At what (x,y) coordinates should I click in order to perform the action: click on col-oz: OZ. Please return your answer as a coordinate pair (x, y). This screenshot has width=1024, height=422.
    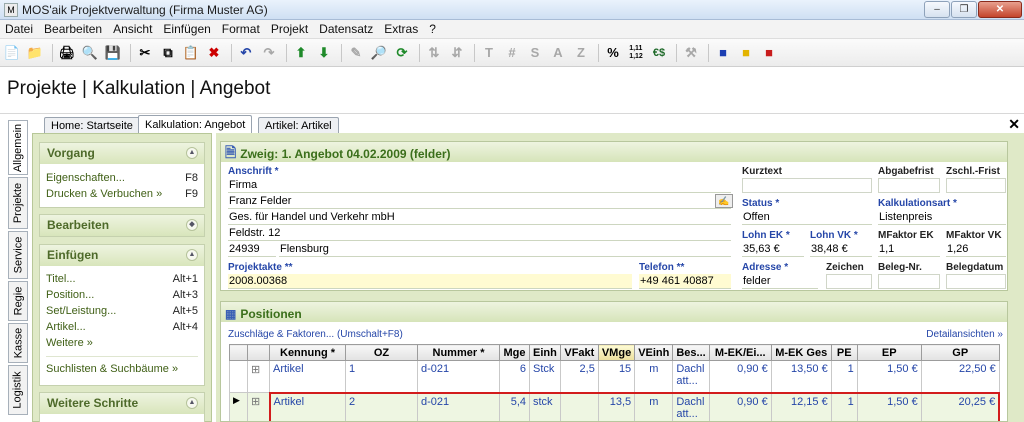
    Looking at the image, I should click on (381, 352).